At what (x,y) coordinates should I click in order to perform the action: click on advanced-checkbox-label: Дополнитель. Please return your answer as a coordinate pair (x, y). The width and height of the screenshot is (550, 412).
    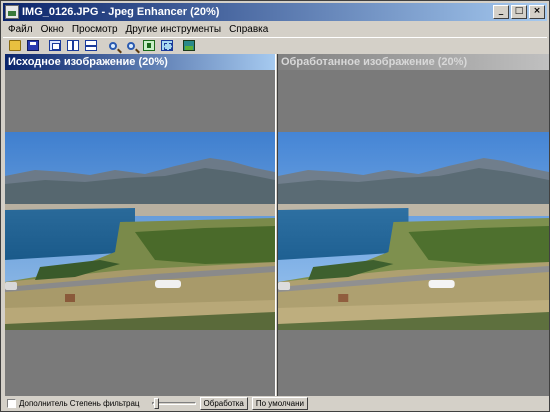
    Looking at the image, I should click on (43, 403).